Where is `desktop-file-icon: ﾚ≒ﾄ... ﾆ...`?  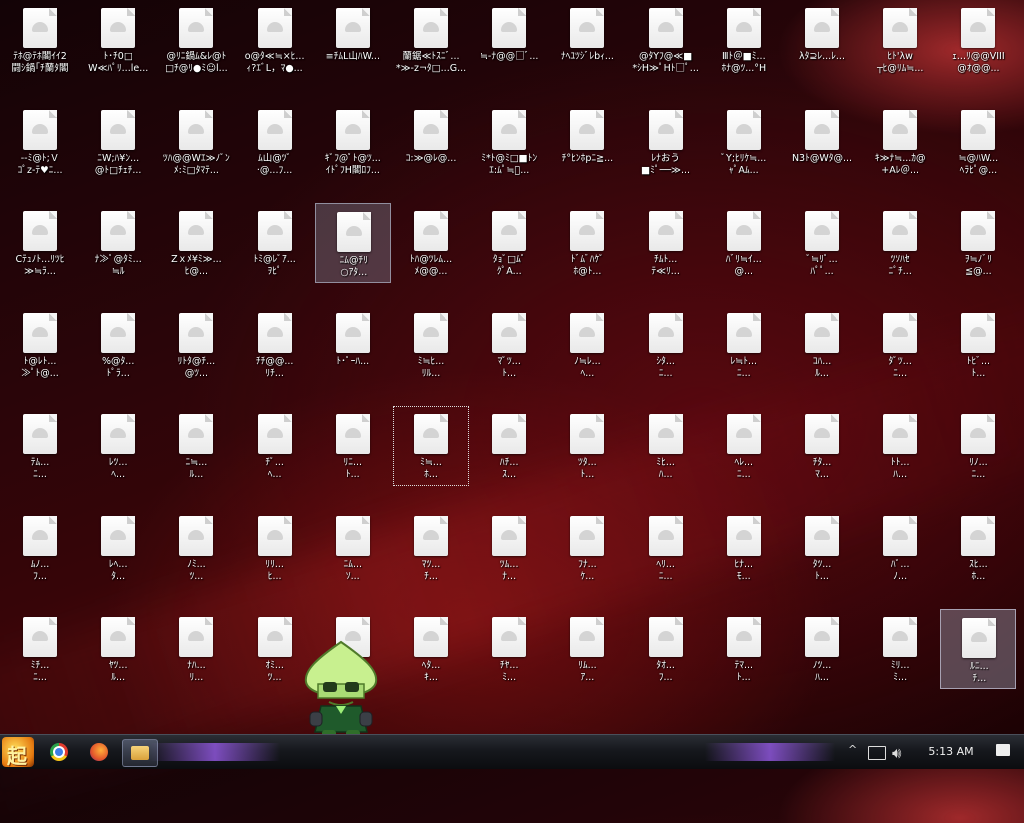
desktop-file-icon: ﾚ≒ﾄ... ﾆ... is located at coordinates (744, 345).